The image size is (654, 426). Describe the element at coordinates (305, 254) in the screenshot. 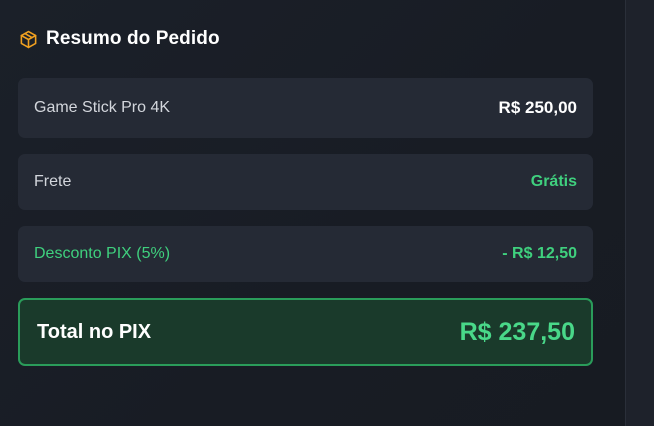

I see `discount-line-item: Desconto PIX (5%) - R$ 12,50` at that location.